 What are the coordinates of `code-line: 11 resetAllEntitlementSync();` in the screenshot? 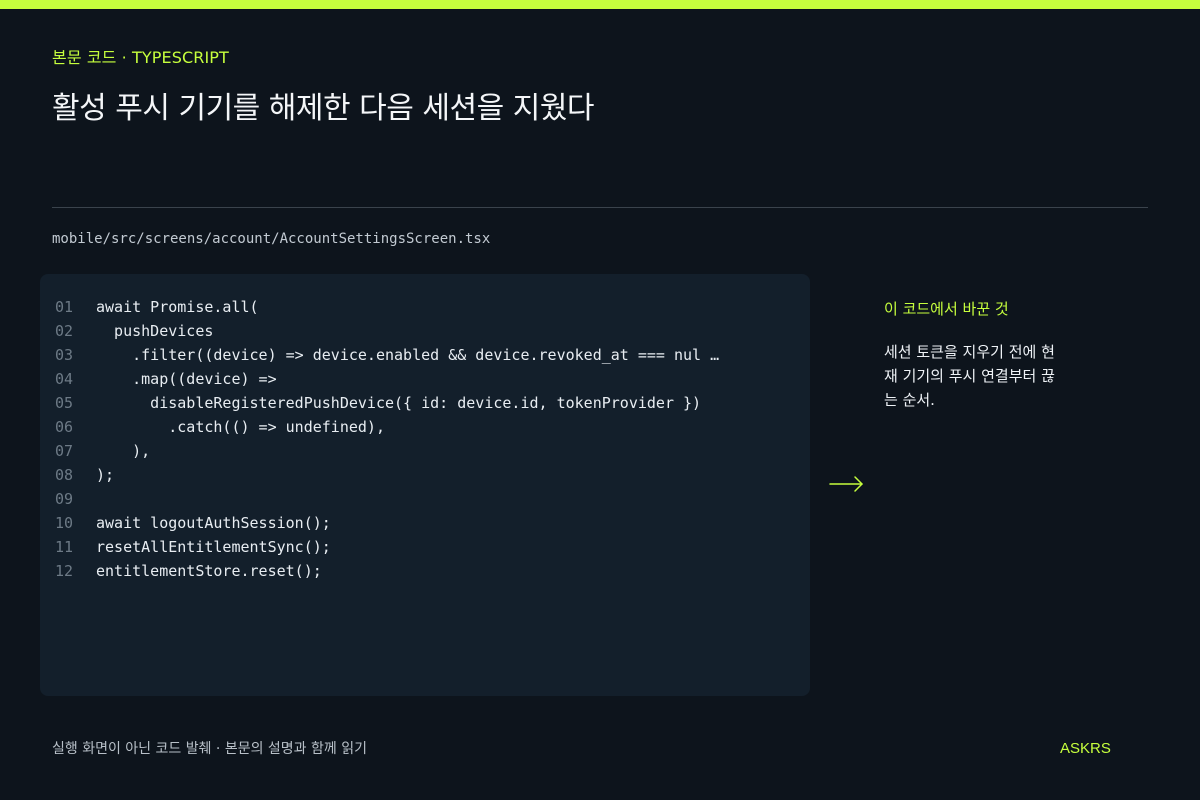 It's located at (425, 547).